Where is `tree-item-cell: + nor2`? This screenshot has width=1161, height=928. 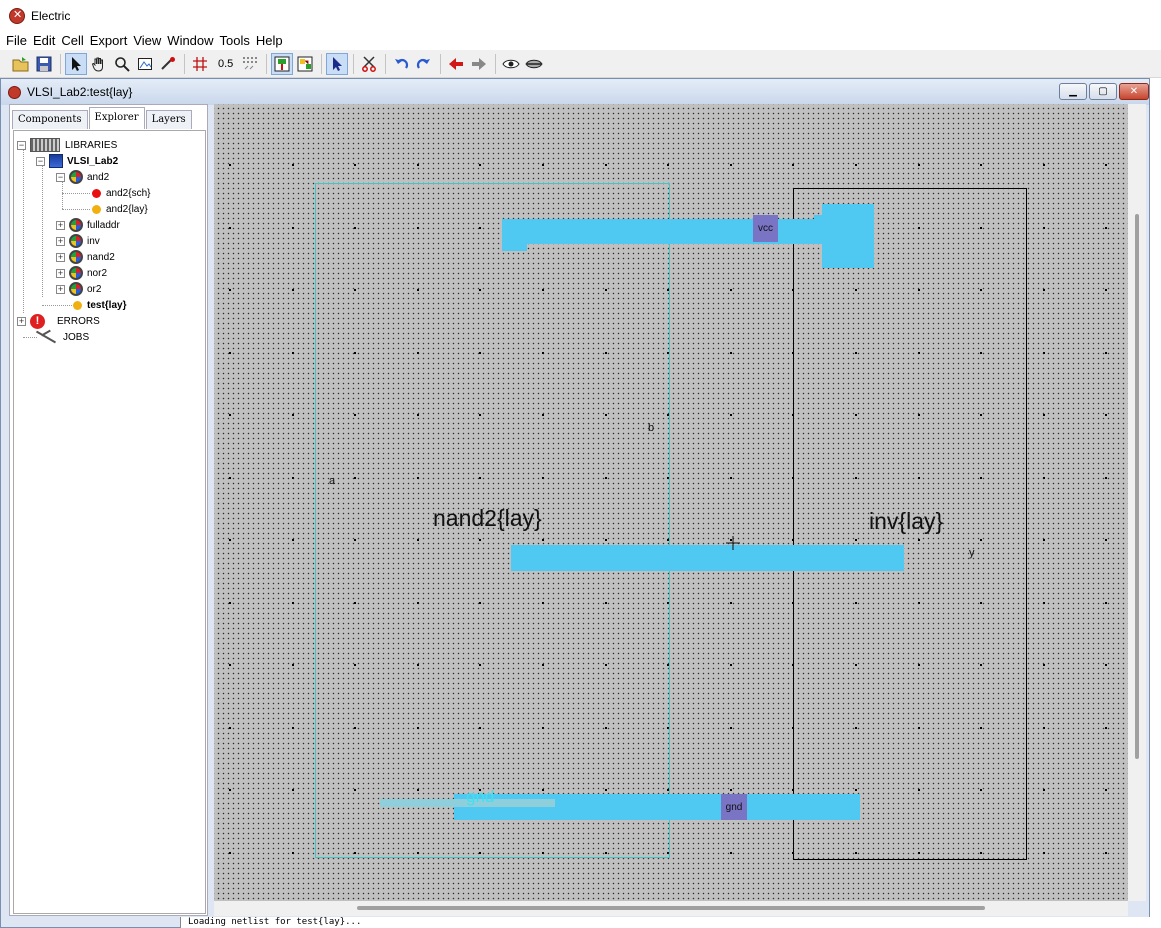
tree-item-cell: + nor2 is located at coordinates (81, 273).